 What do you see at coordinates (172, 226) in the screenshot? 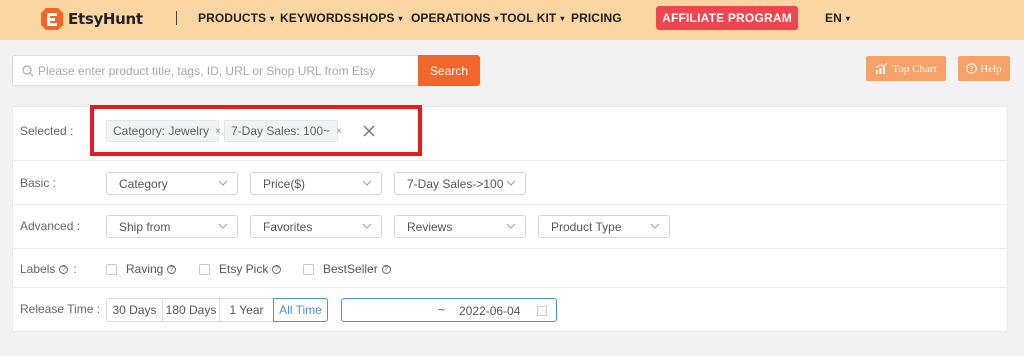
I see `ship-from-select: Ship from` at bounding box center [172, 226].